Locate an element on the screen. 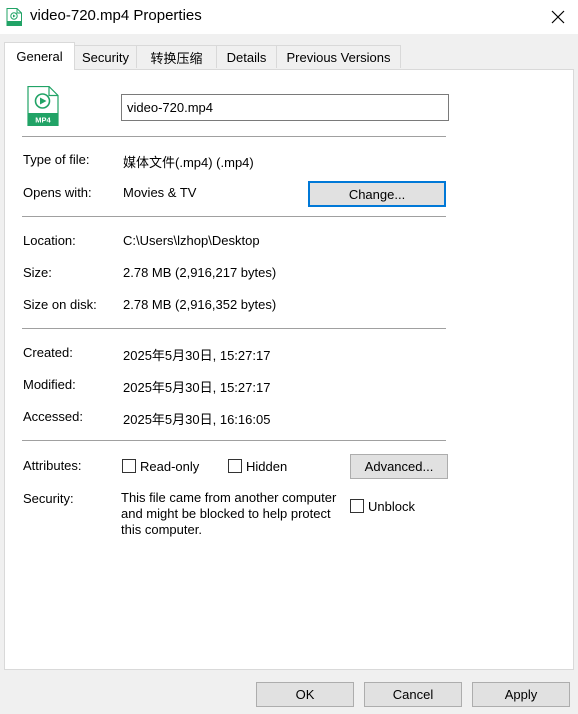 The width and height of the screenshot is (578, 714). close-icon is located at coordinates (558, 17).